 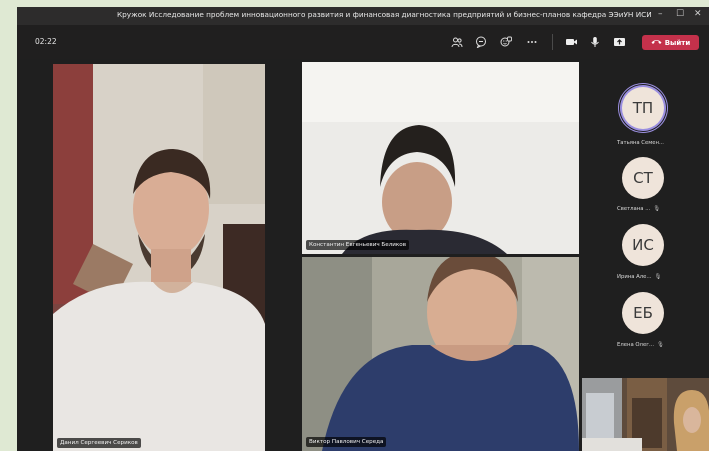 What do you see at coordinates (46, 41) in the screenshot?
I see `meeting-timer: 02:22` at bounding box center [46, 41].